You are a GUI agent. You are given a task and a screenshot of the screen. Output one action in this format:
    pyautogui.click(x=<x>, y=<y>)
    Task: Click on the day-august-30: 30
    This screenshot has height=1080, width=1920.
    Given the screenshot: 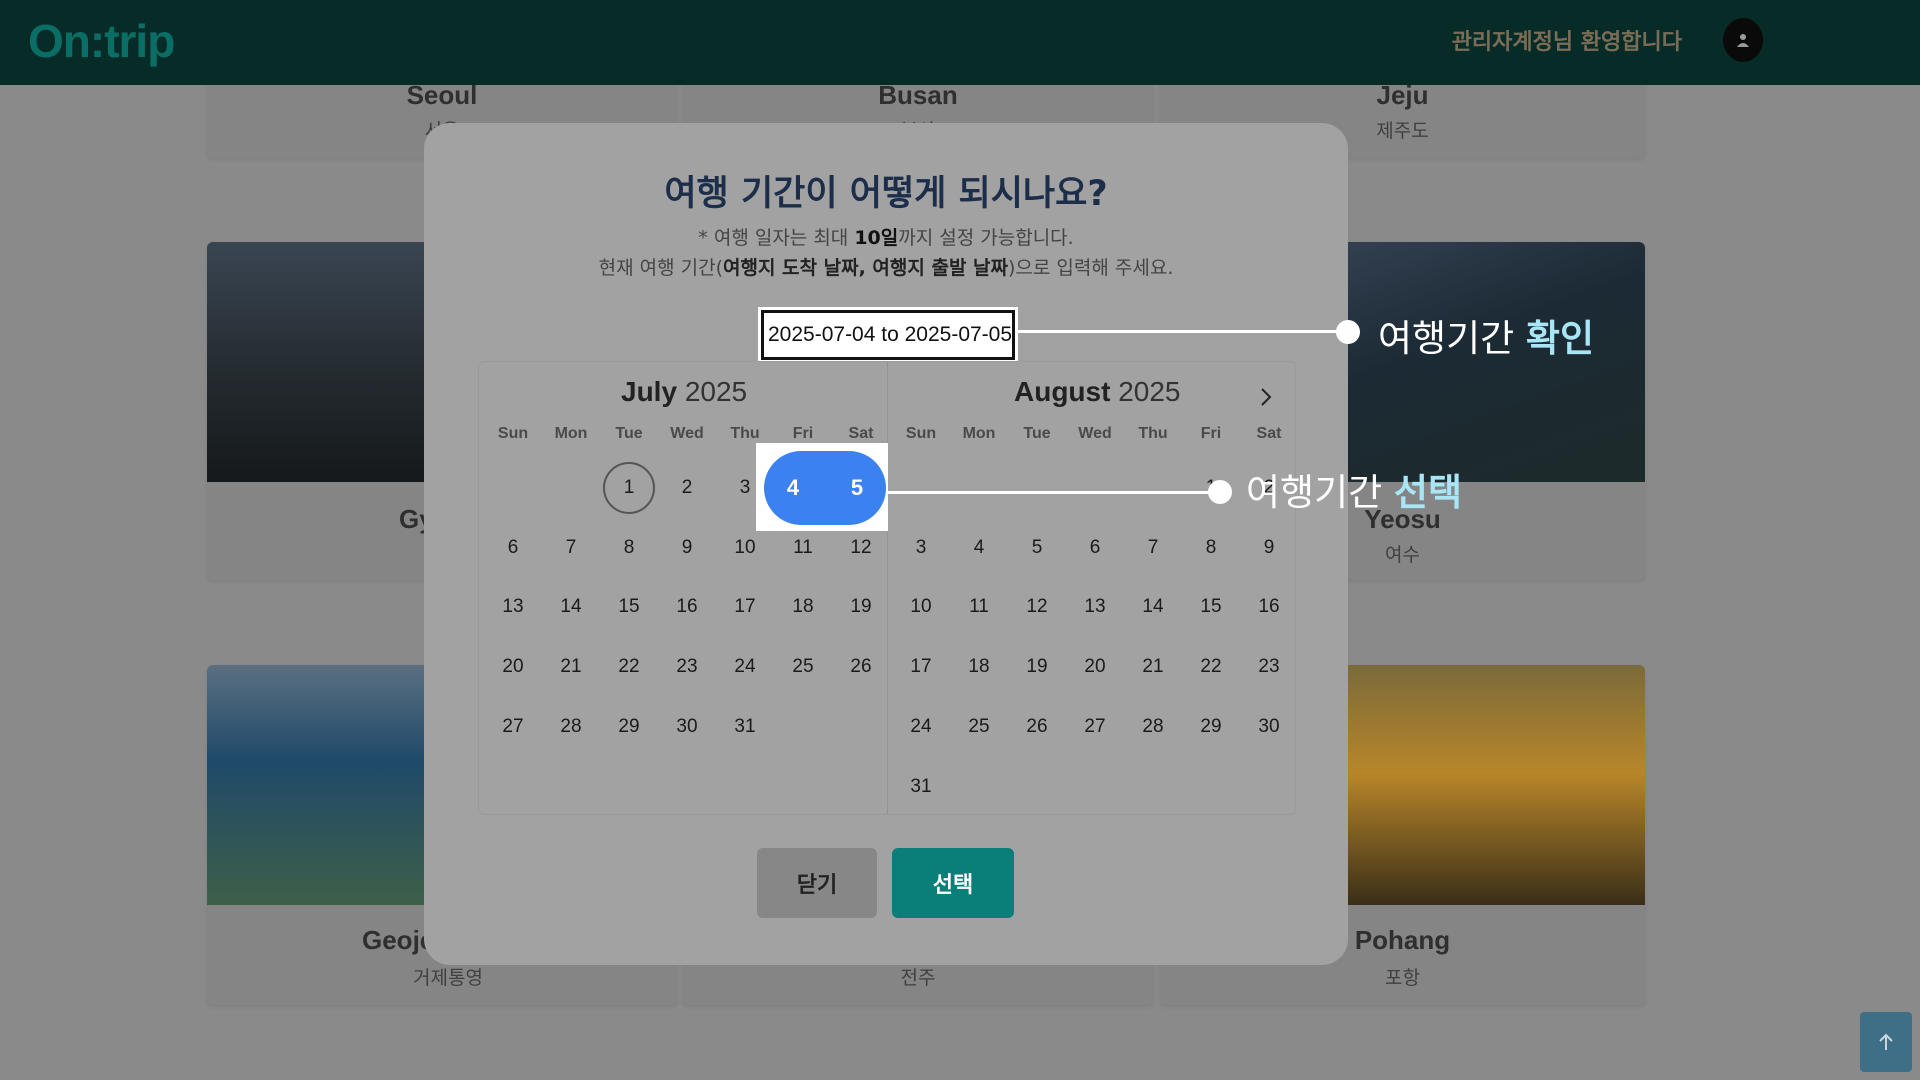 What is the action you would take?
    pyautogui.click(x=1269, y=727)
    